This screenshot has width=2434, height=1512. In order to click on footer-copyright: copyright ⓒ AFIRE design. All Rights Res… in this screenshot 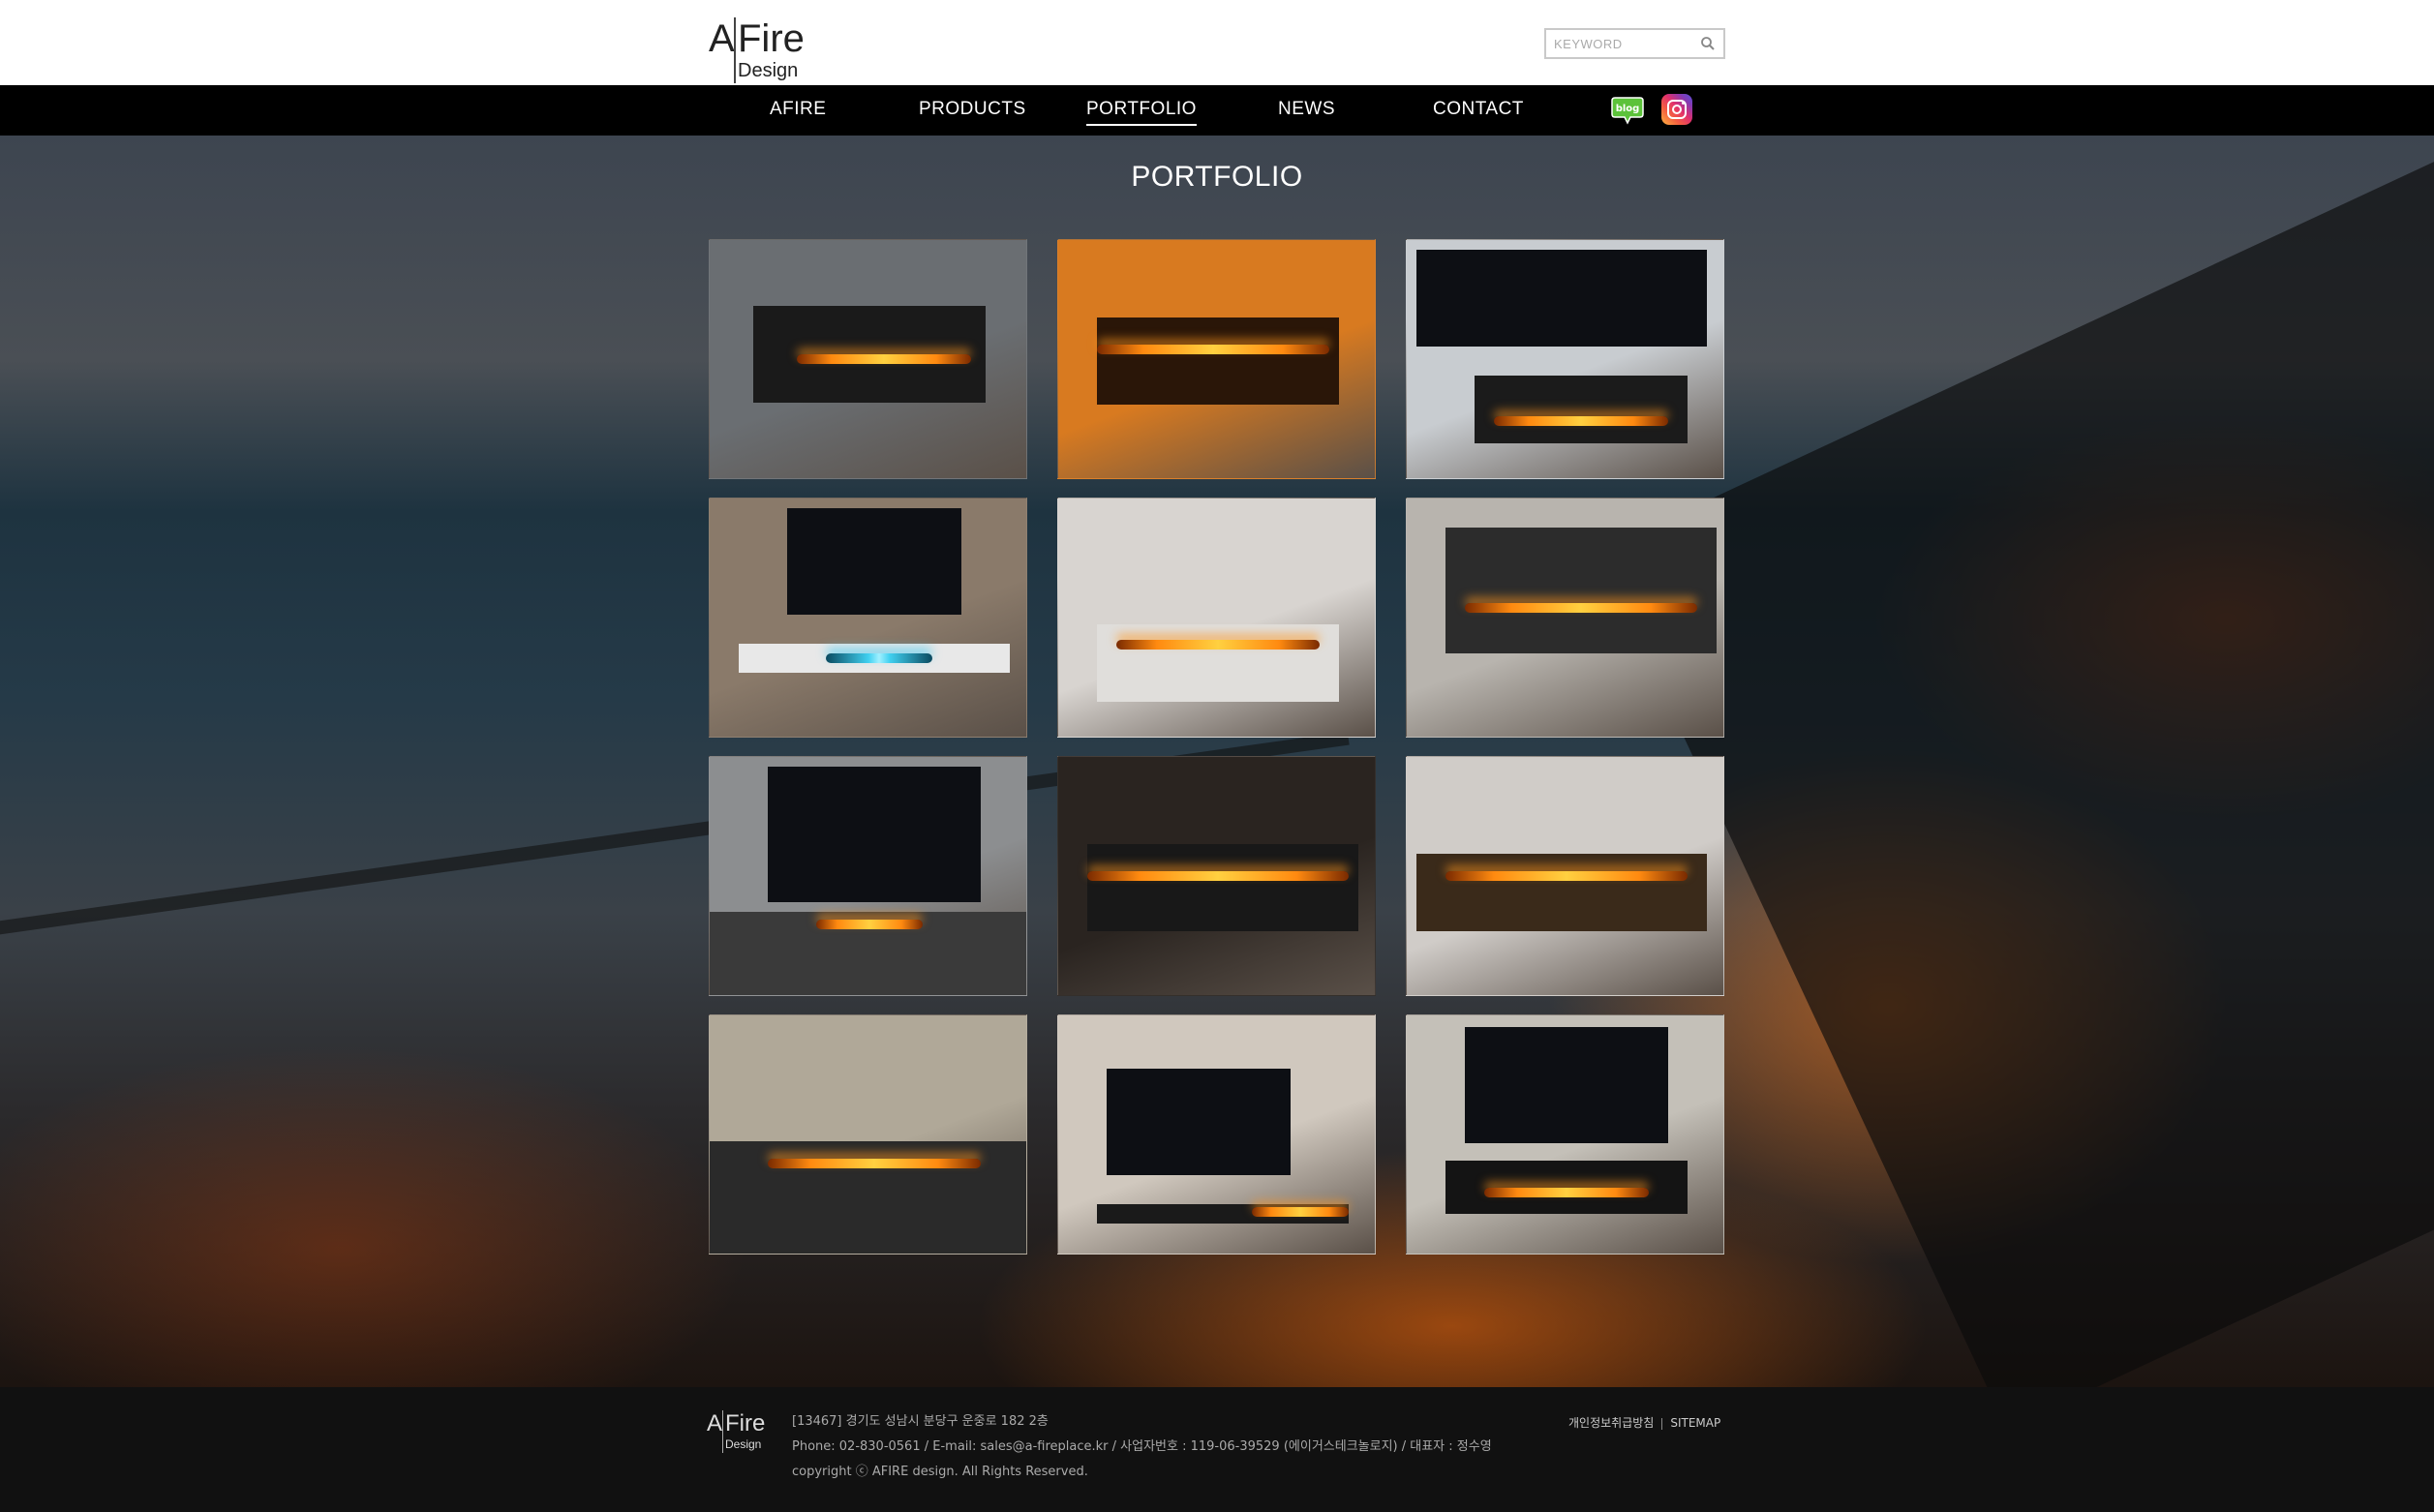, I will do `click(940, 1472)`.